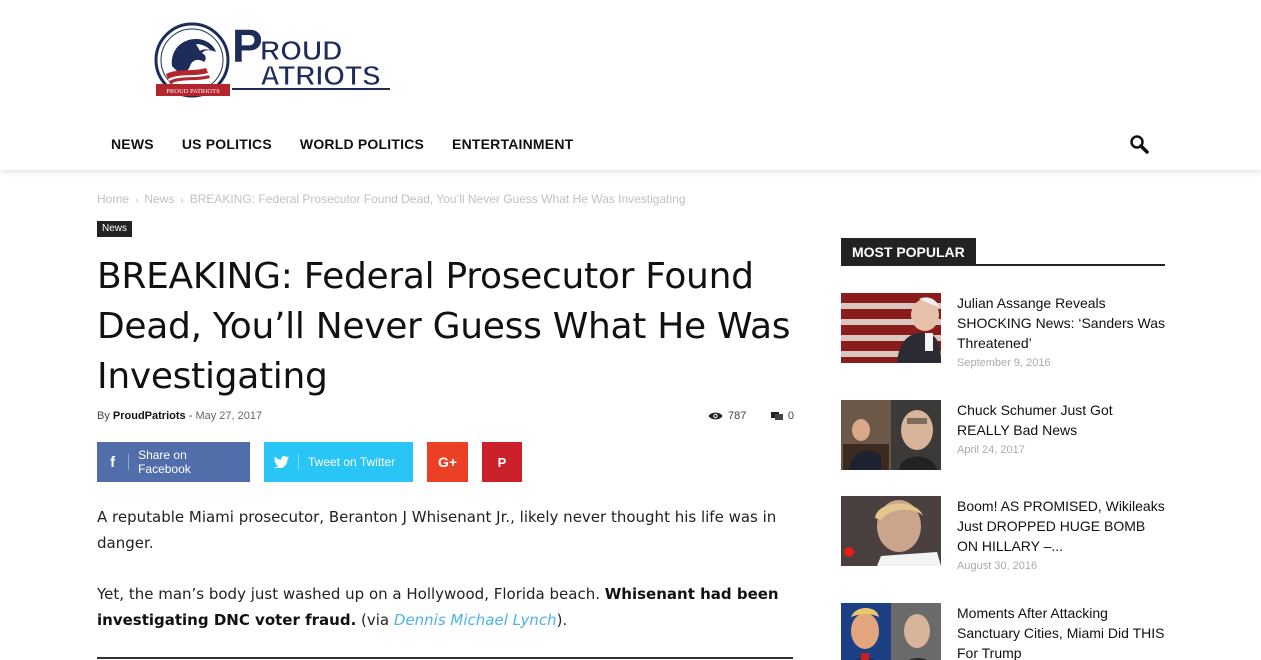 This screenshot has width=1261, height=660. What do you see at coordinates (227, 144) in the screenshot?
I see `nav-item-us-politics: US POLITICS` at bounding box center [227, 144].